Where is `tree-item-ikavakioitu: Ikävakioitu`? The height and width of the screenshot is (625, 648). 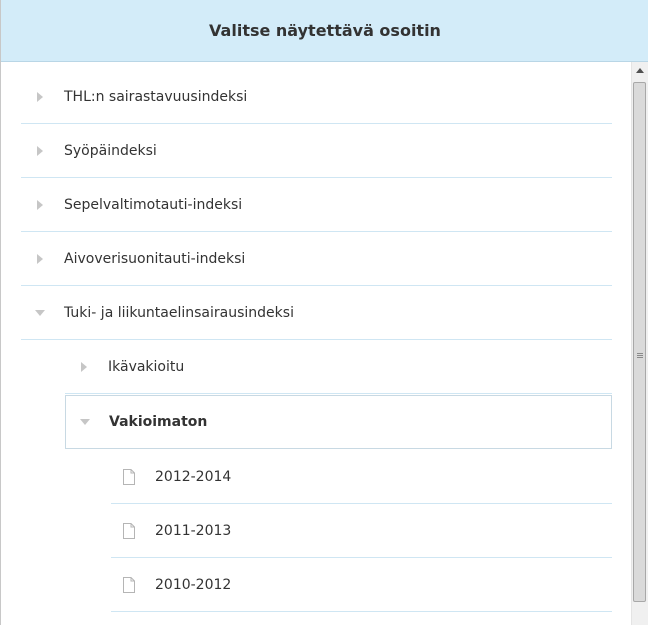
tree-item-ikavakioitu: Ikävakioitu is located at coordinates (338, 367).